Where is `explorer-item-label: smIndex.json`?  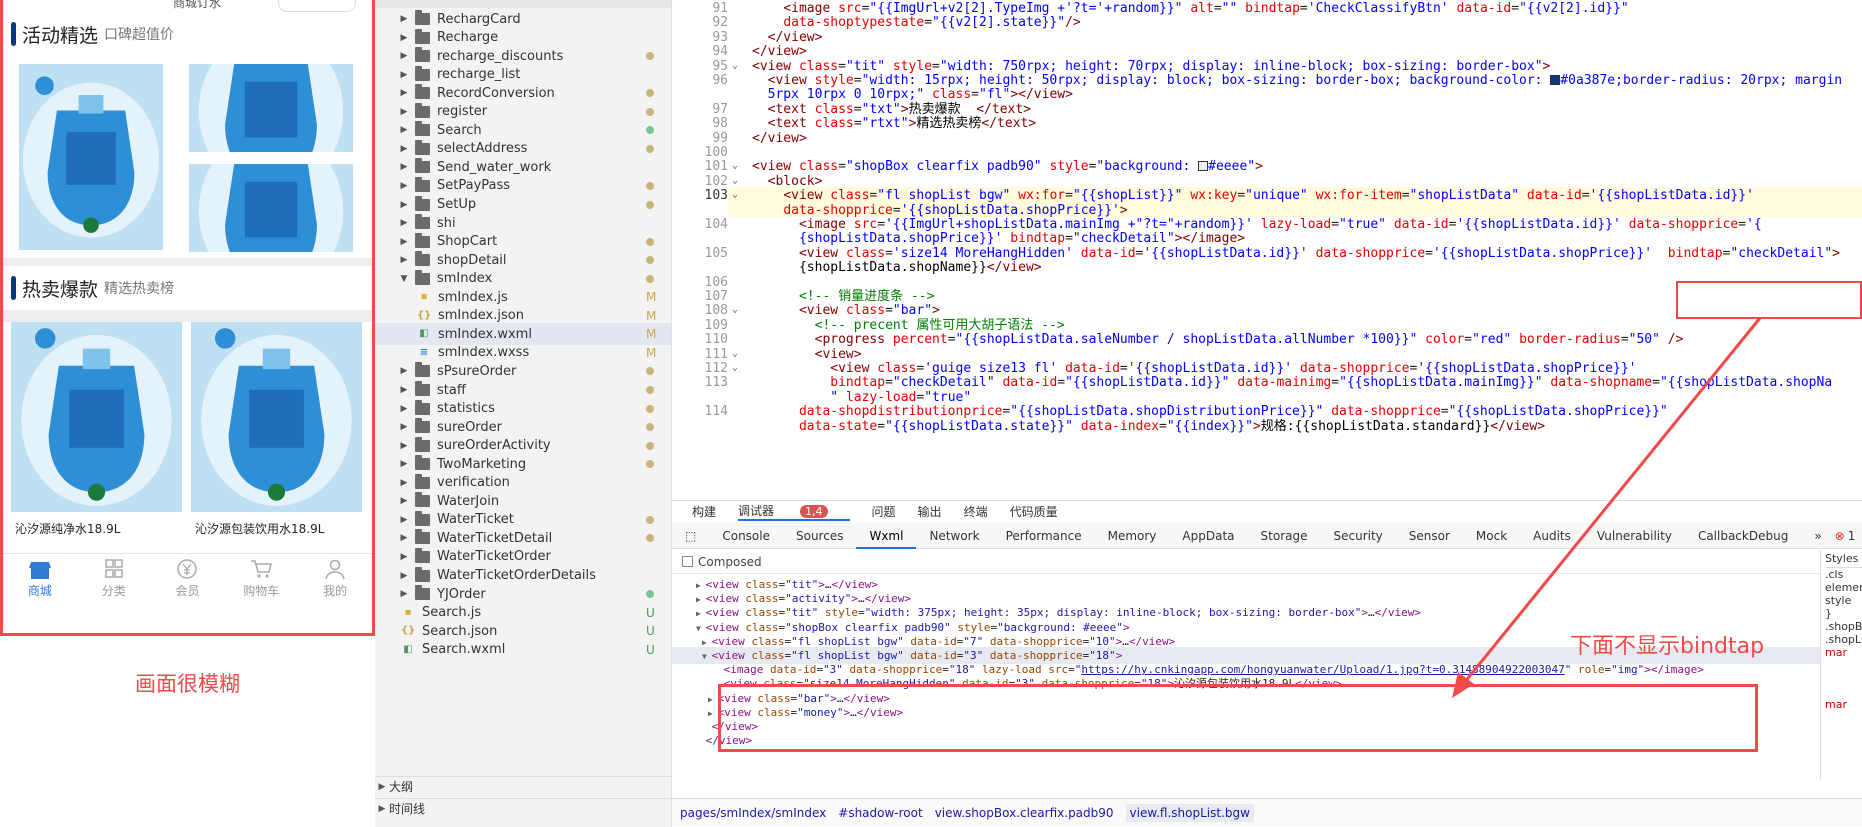 explorer-item-label: smIndex.json is located at coordinates (481, 316).